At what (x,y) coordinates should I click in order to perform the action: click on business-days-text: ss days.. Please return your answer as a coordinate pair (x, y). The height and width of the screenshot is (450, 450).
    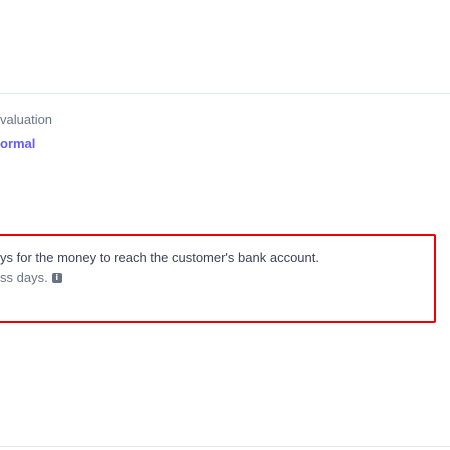
    Looking at the image, I should click on (24, 277).